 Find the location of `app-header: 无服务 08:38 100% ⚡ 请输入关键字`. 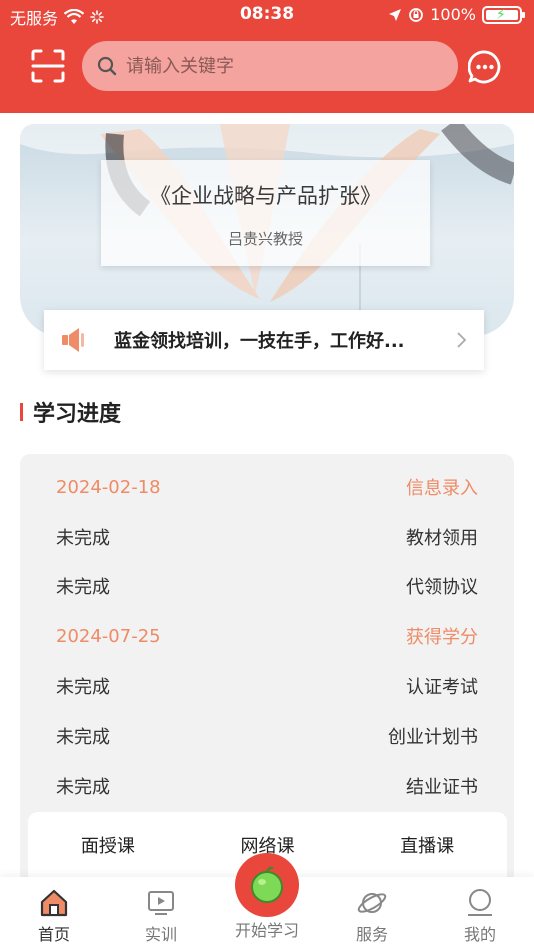

app-header: 无服务 08:38 100% ⚡ 请输入关键字 is located at coordinates (267, 56).